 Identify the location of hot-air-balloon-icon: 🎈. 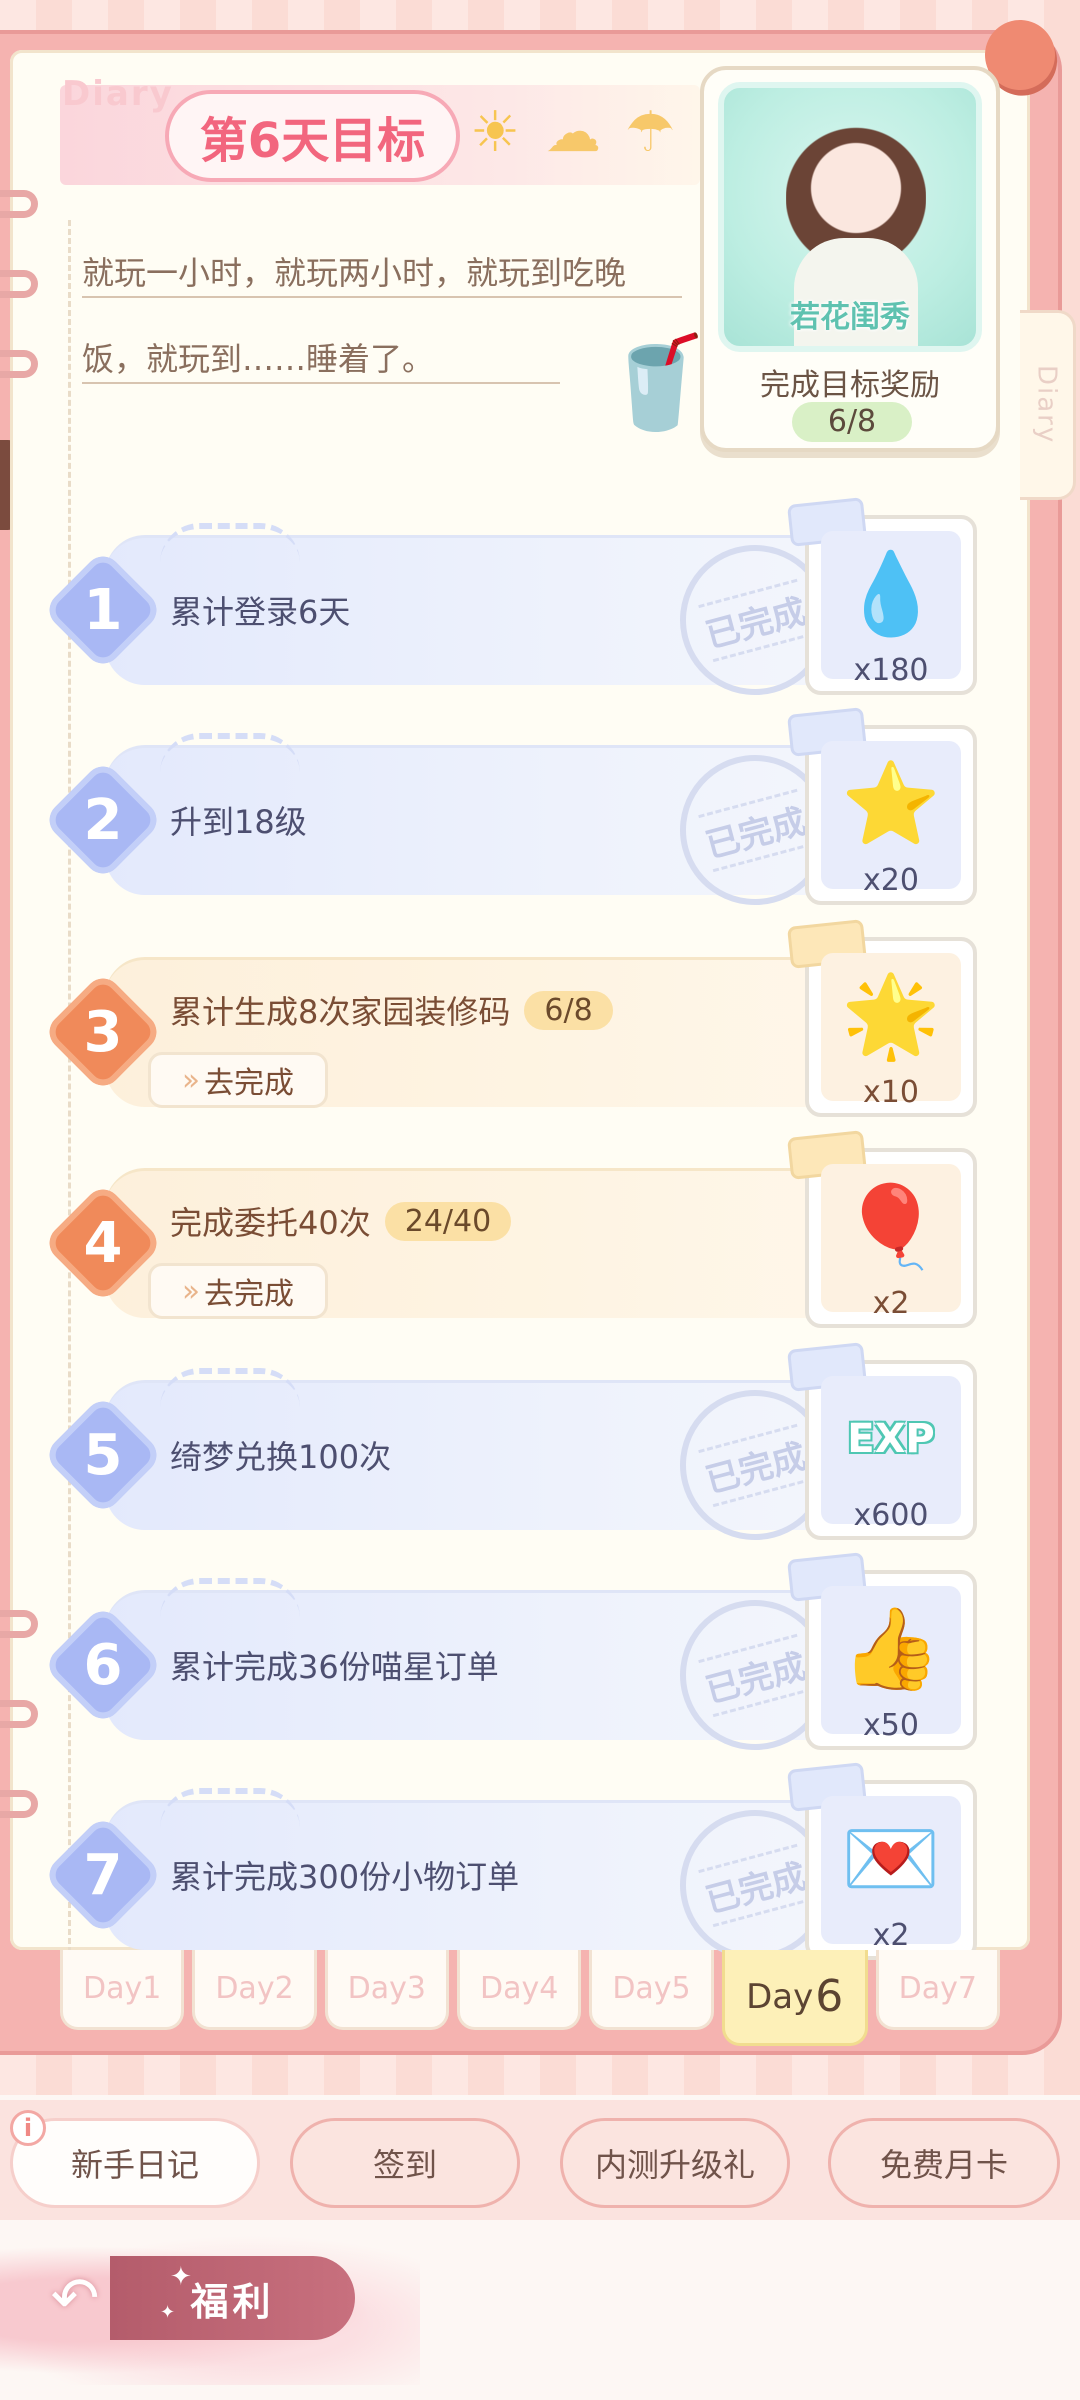
(891, 1226).